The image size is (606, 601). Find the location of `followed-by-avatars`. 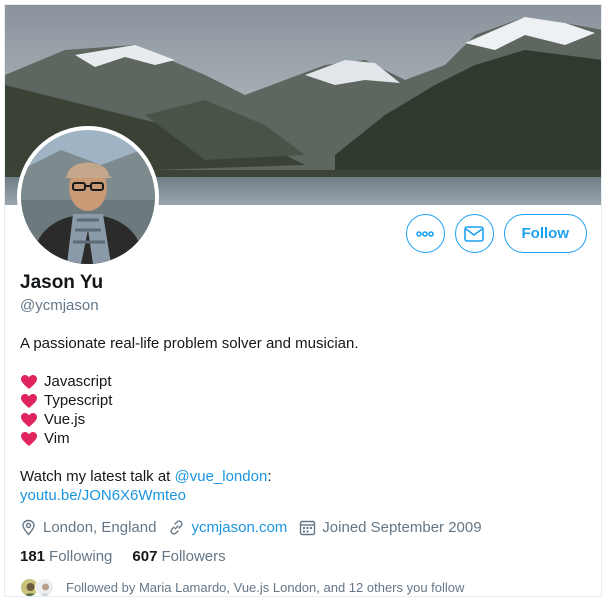

followed-by-avatars is located at coordinates (37, 586).